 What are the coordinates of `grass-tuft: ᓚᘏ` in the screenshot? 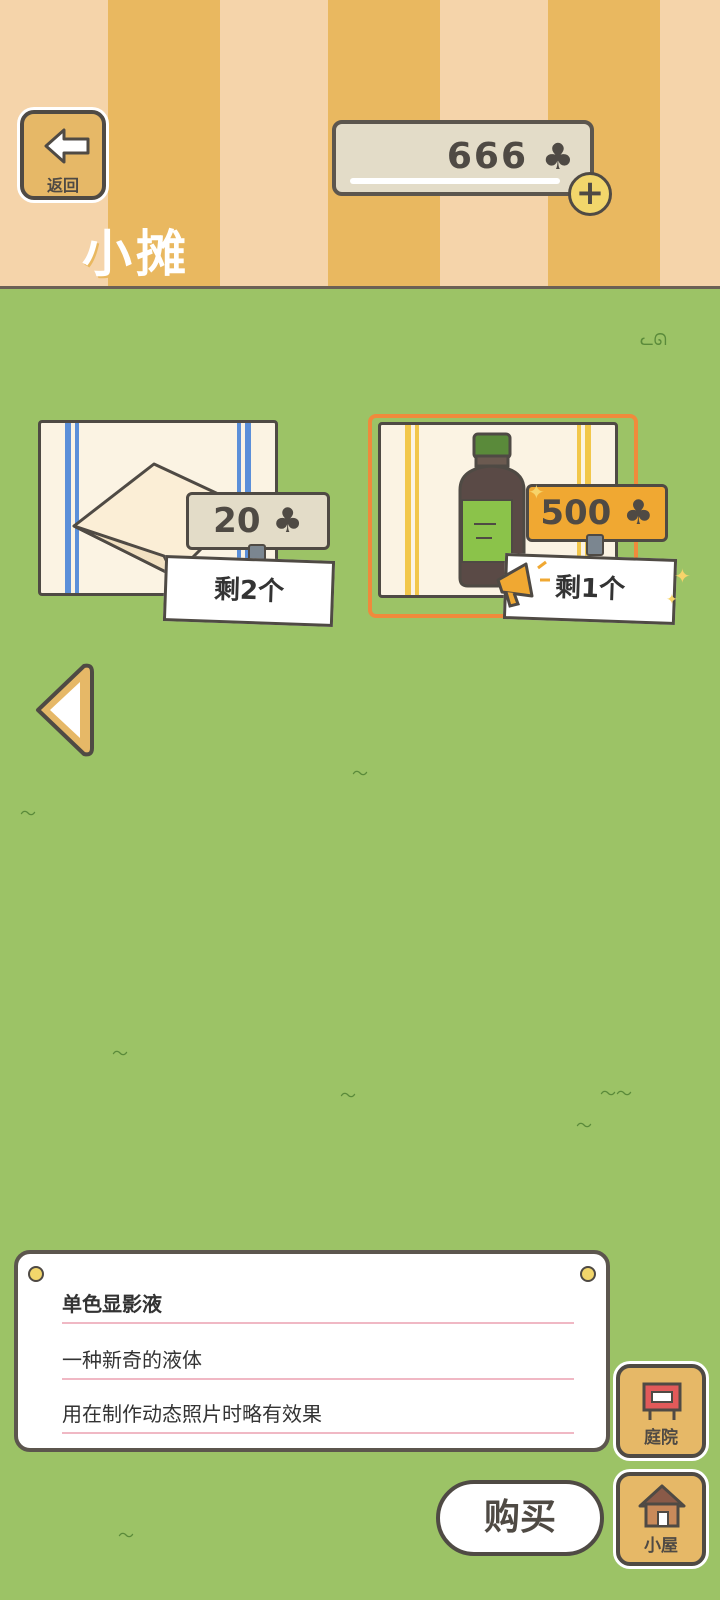 It's located at (653, 339).